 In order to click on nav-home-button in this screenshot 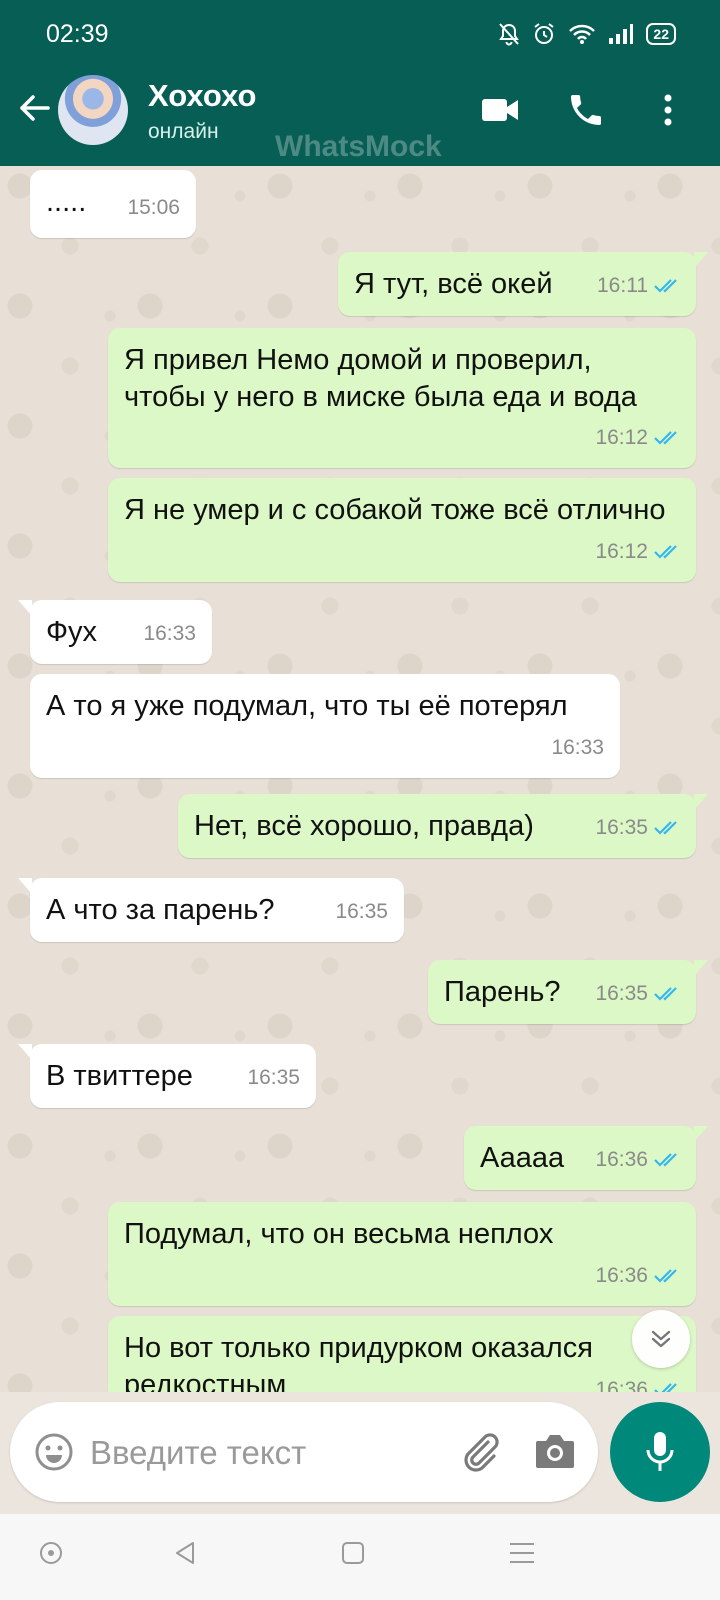, I will do `click(353, 1555)`.